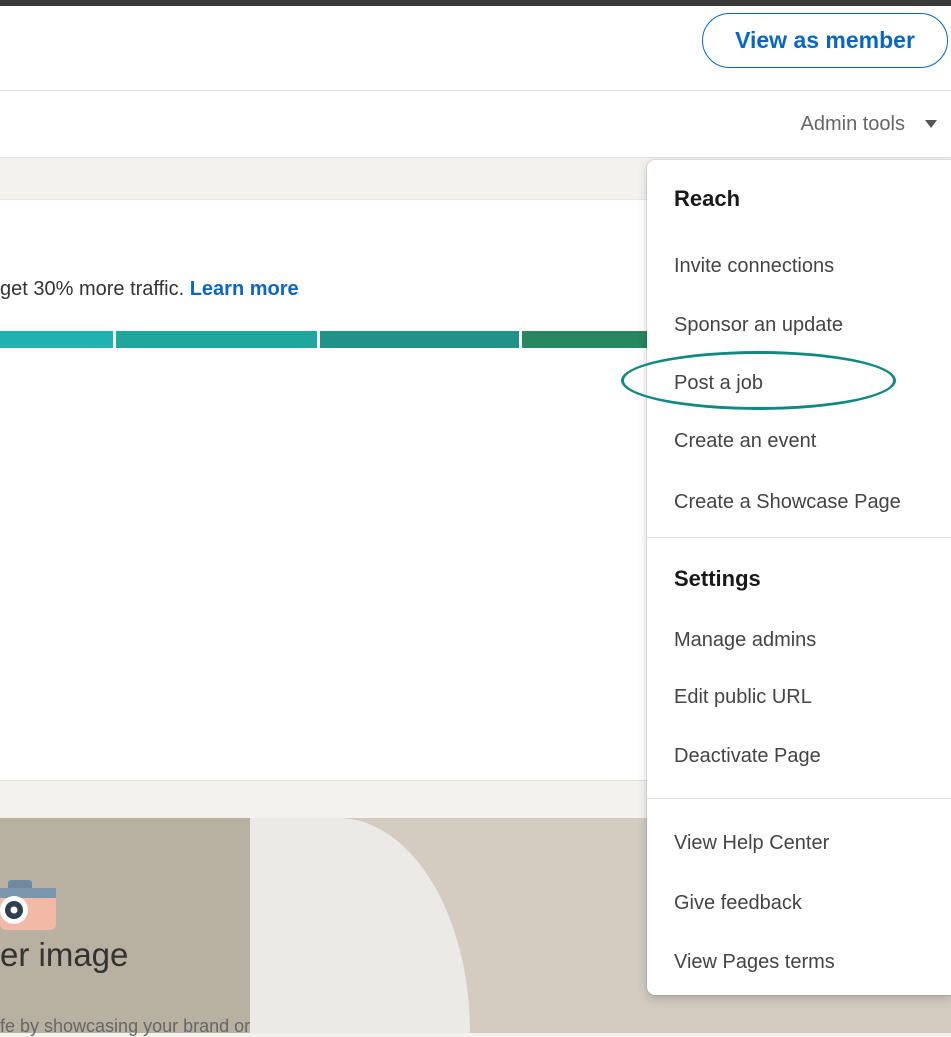 The height and width of the screenshot is (1037, 951). Describe the element at coordinates (747, 756) in the screenshot. I see `menu-item-deactivate-page: Deactivate Page` at that location.